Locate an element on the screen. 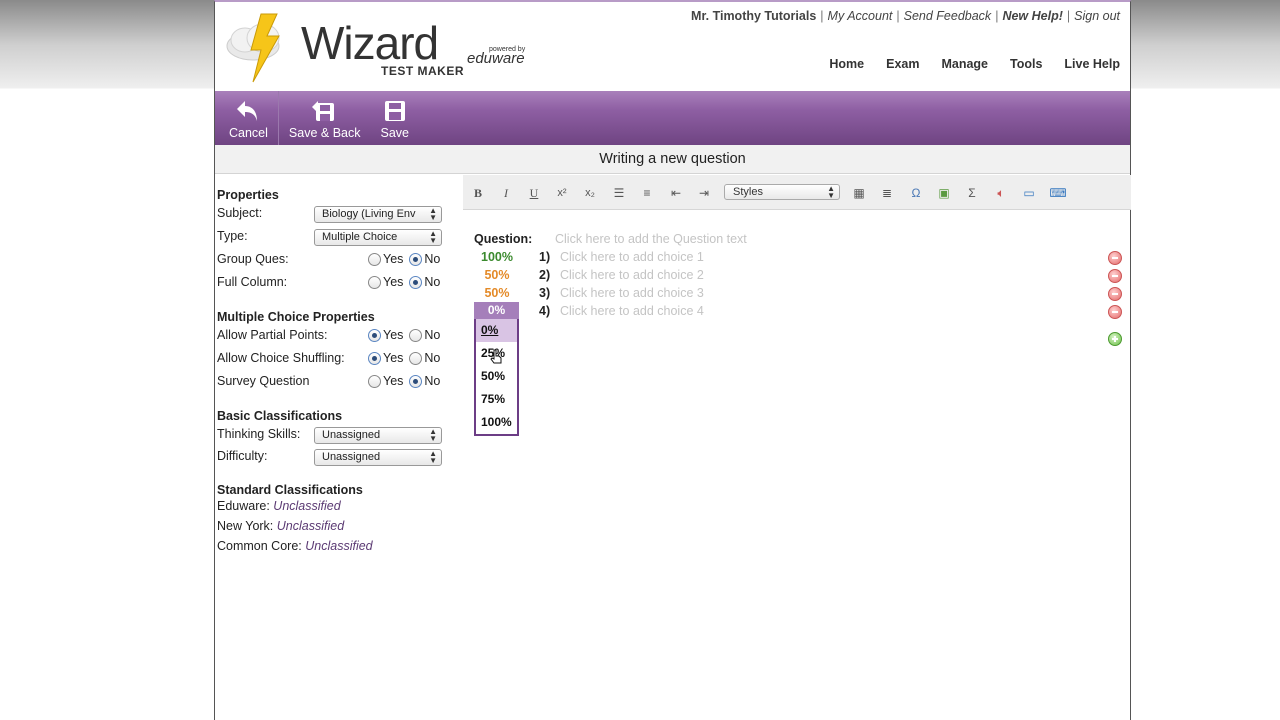 The height and width of the screenshot is (720, 1280). choice-text-field: Click here to add choice 2 is located at coordinates (632, 275).